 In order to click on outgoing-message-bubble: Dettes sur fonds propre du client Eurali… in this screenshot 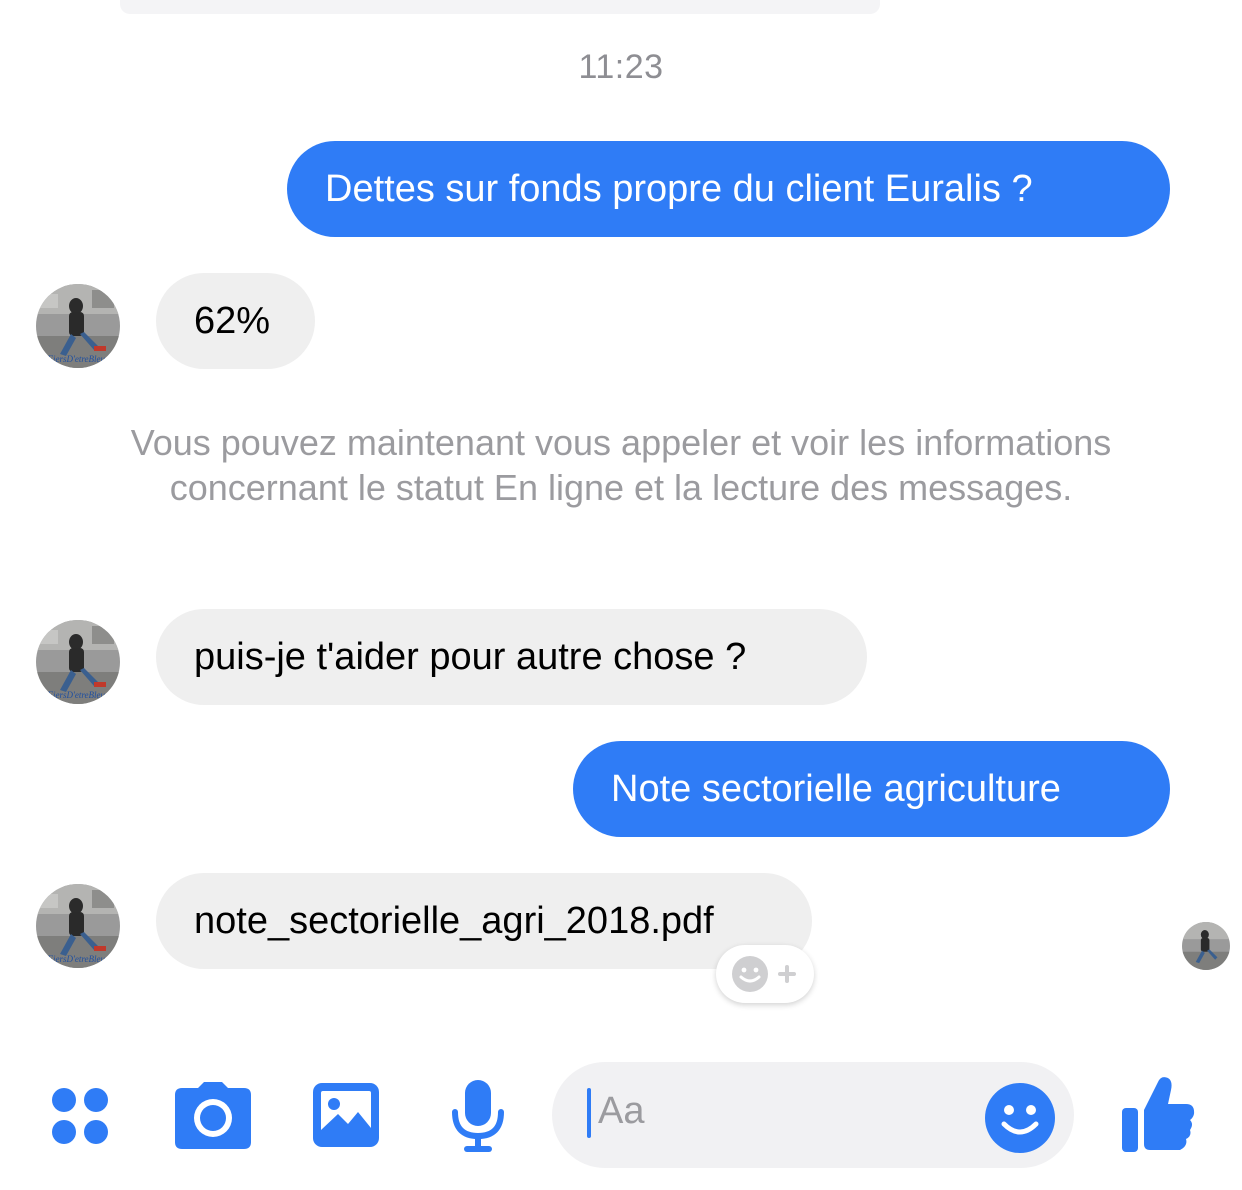, I will do `click(728, 189)`.